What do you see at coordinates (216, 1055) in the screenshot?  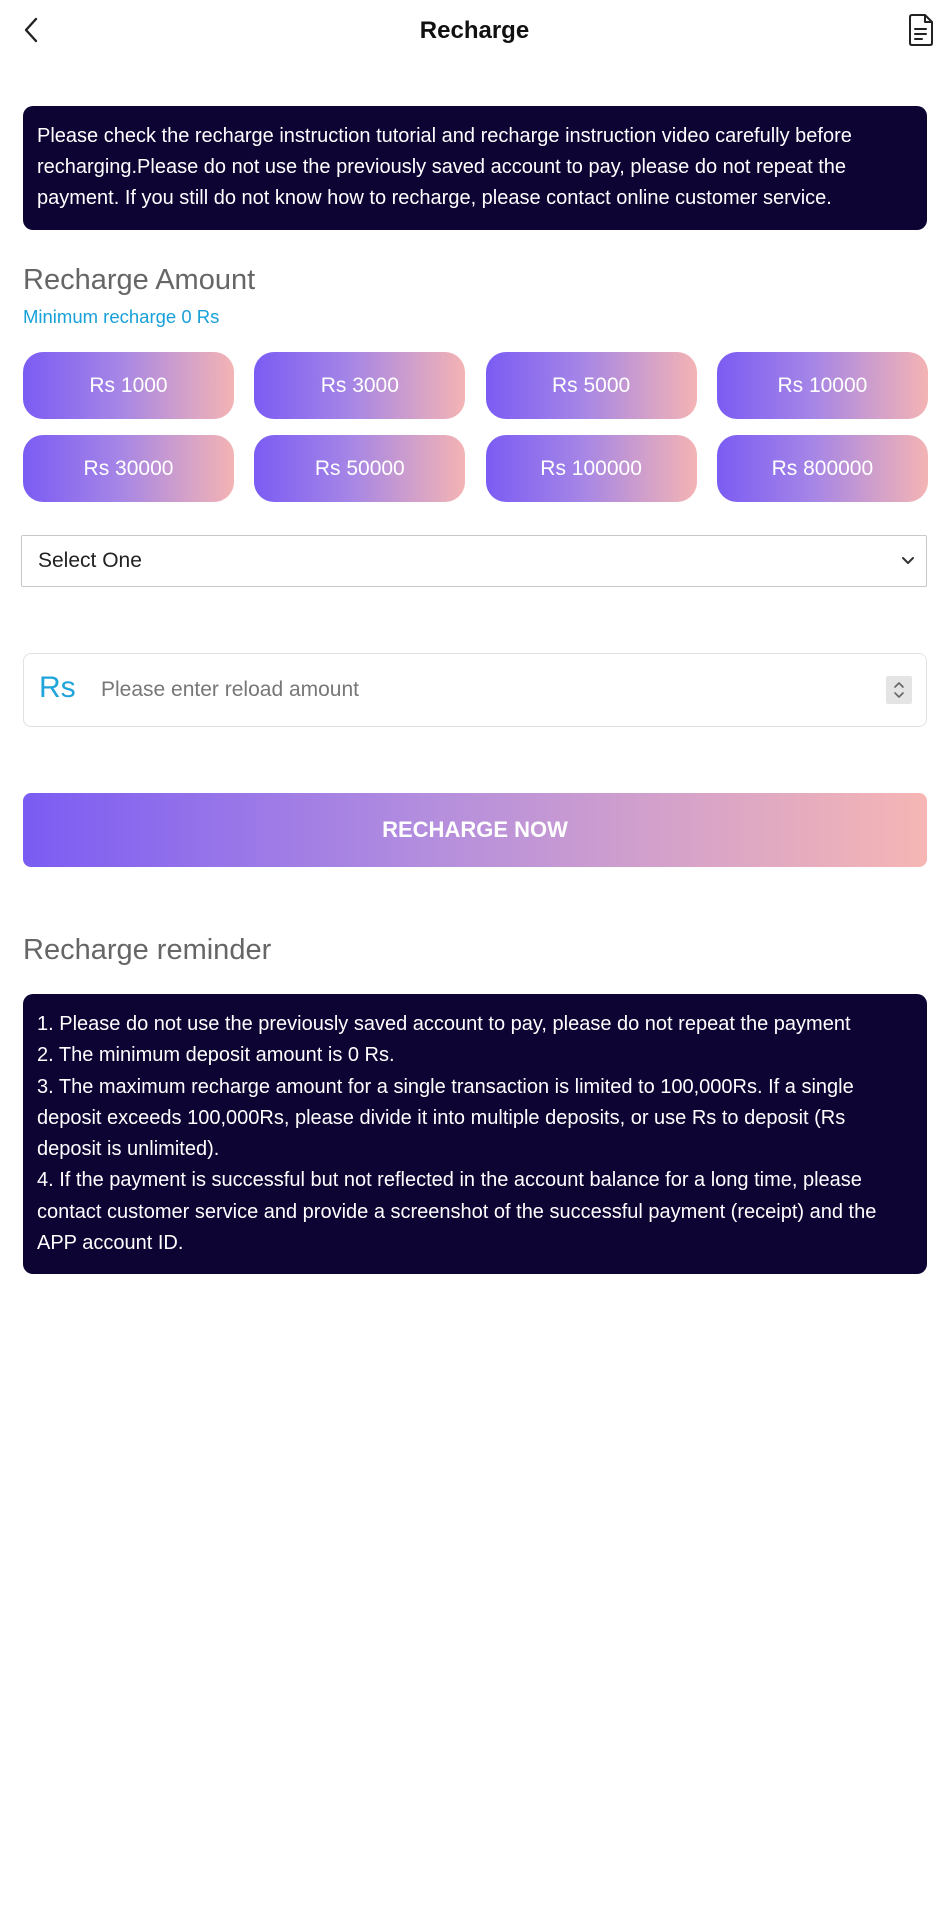 I see `reminder-item: 2. The minimum deposit amount is 0 Rs.` at bounding box center [216, 1055].